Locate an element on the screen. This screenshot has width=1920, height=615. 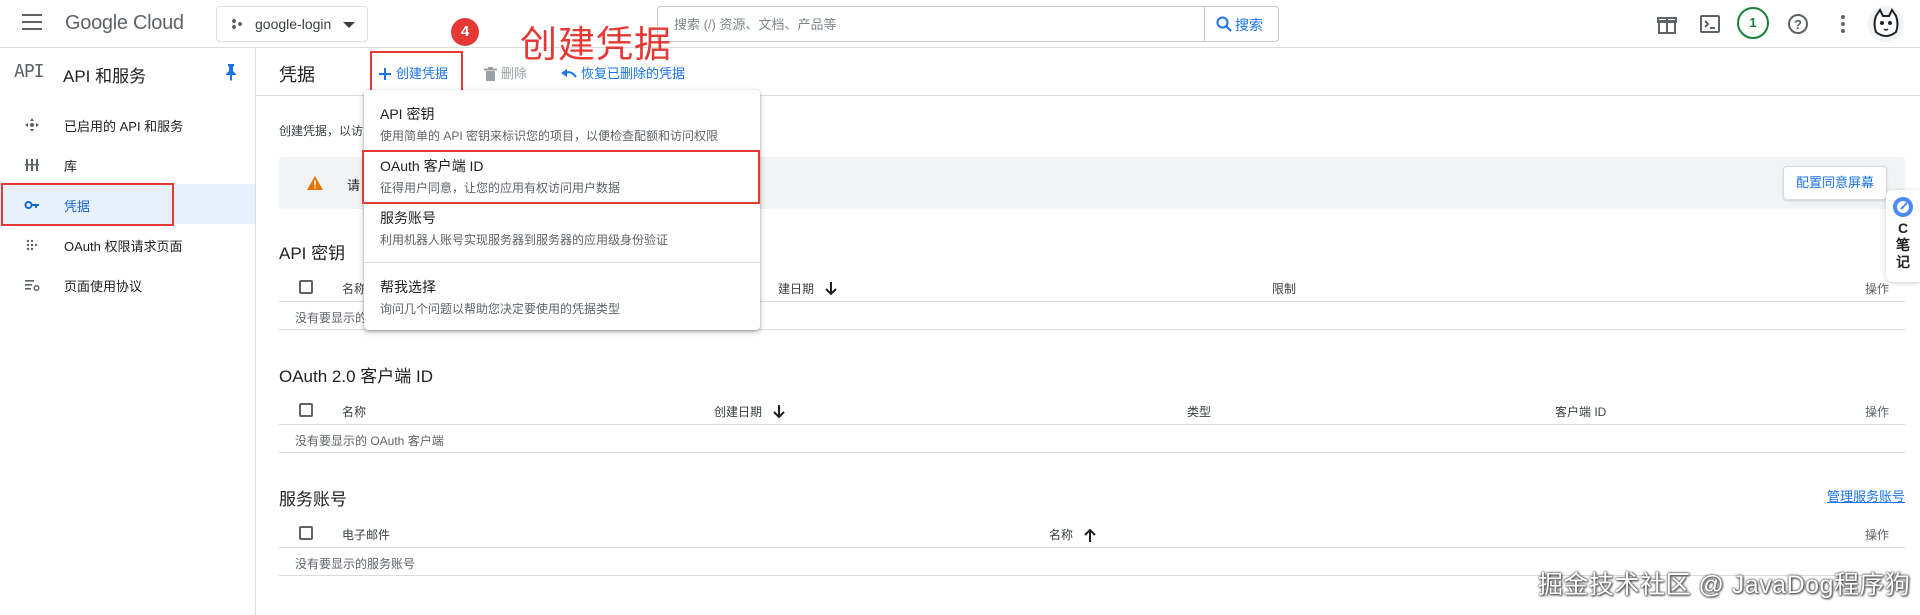
notes-float-widget: C 笔 记 is located at coordinates (1903, 236).